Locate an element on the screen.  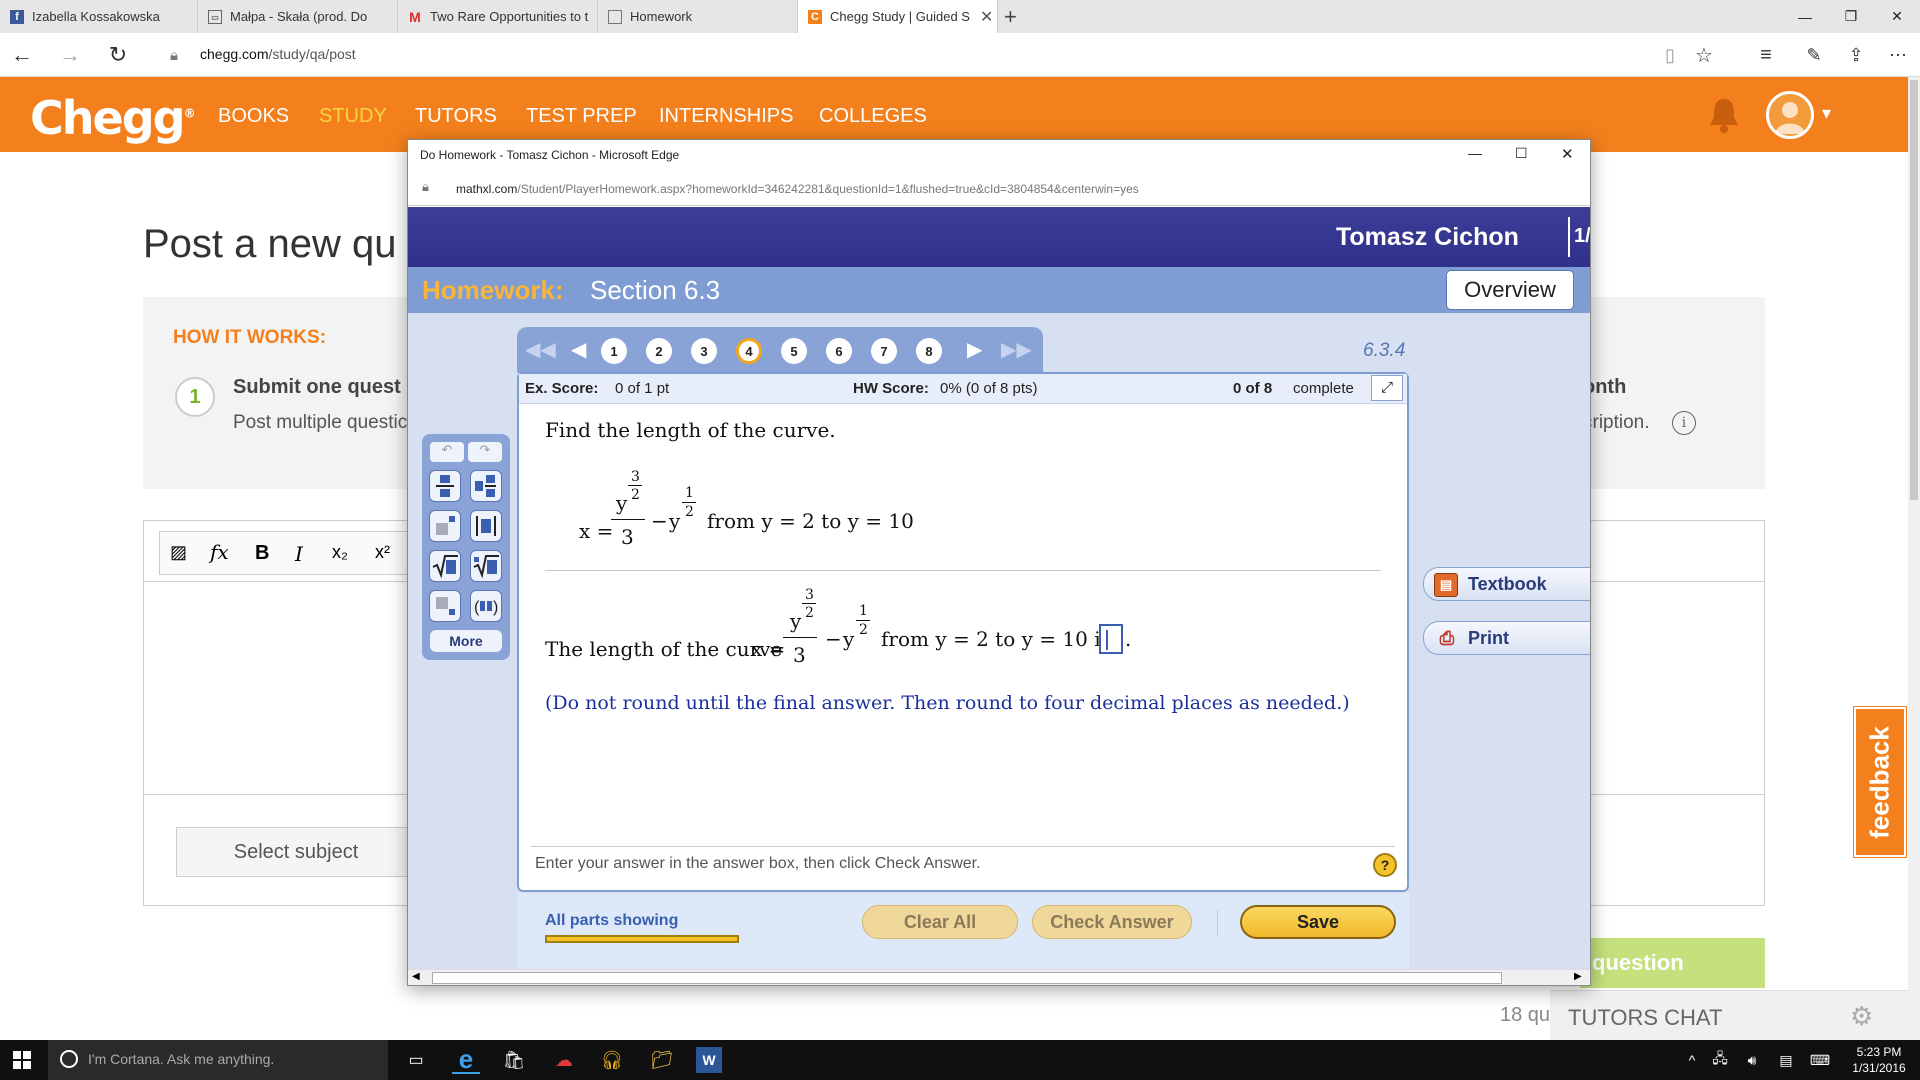
square-root-icon is located at coordinates (445, 566).